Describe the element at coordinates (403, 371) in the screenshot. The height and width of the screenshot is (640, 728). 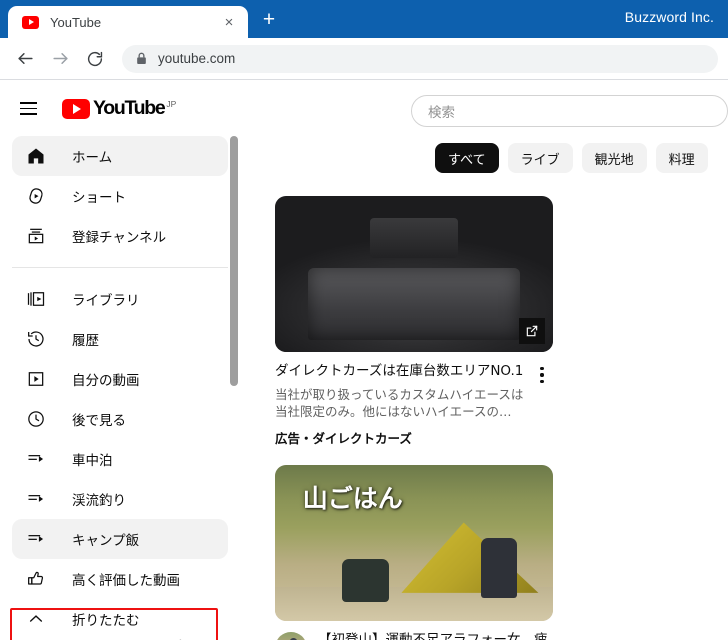
I see `video-title: ダイレクトカーズは在庫台数エリアNO.1` at that location.